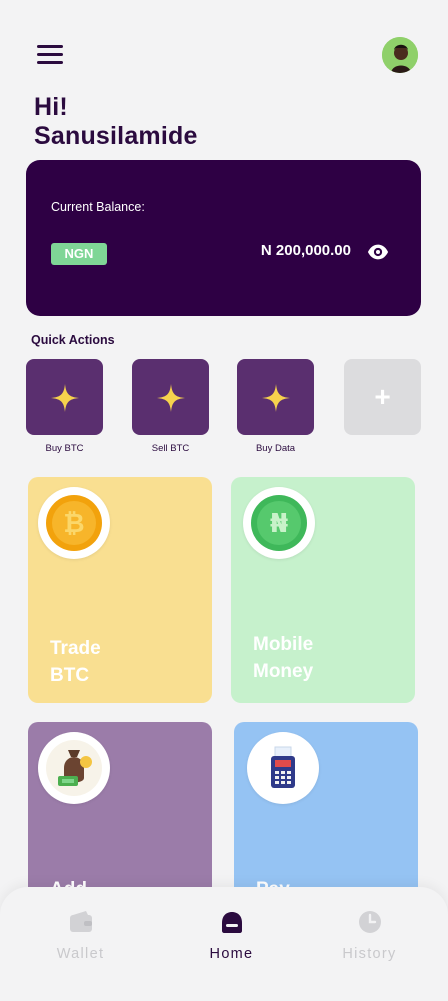 The width and height of the screenshot is (448, 1001). I want to click on balance-amount: N 200,000.00, so click(305, 250).